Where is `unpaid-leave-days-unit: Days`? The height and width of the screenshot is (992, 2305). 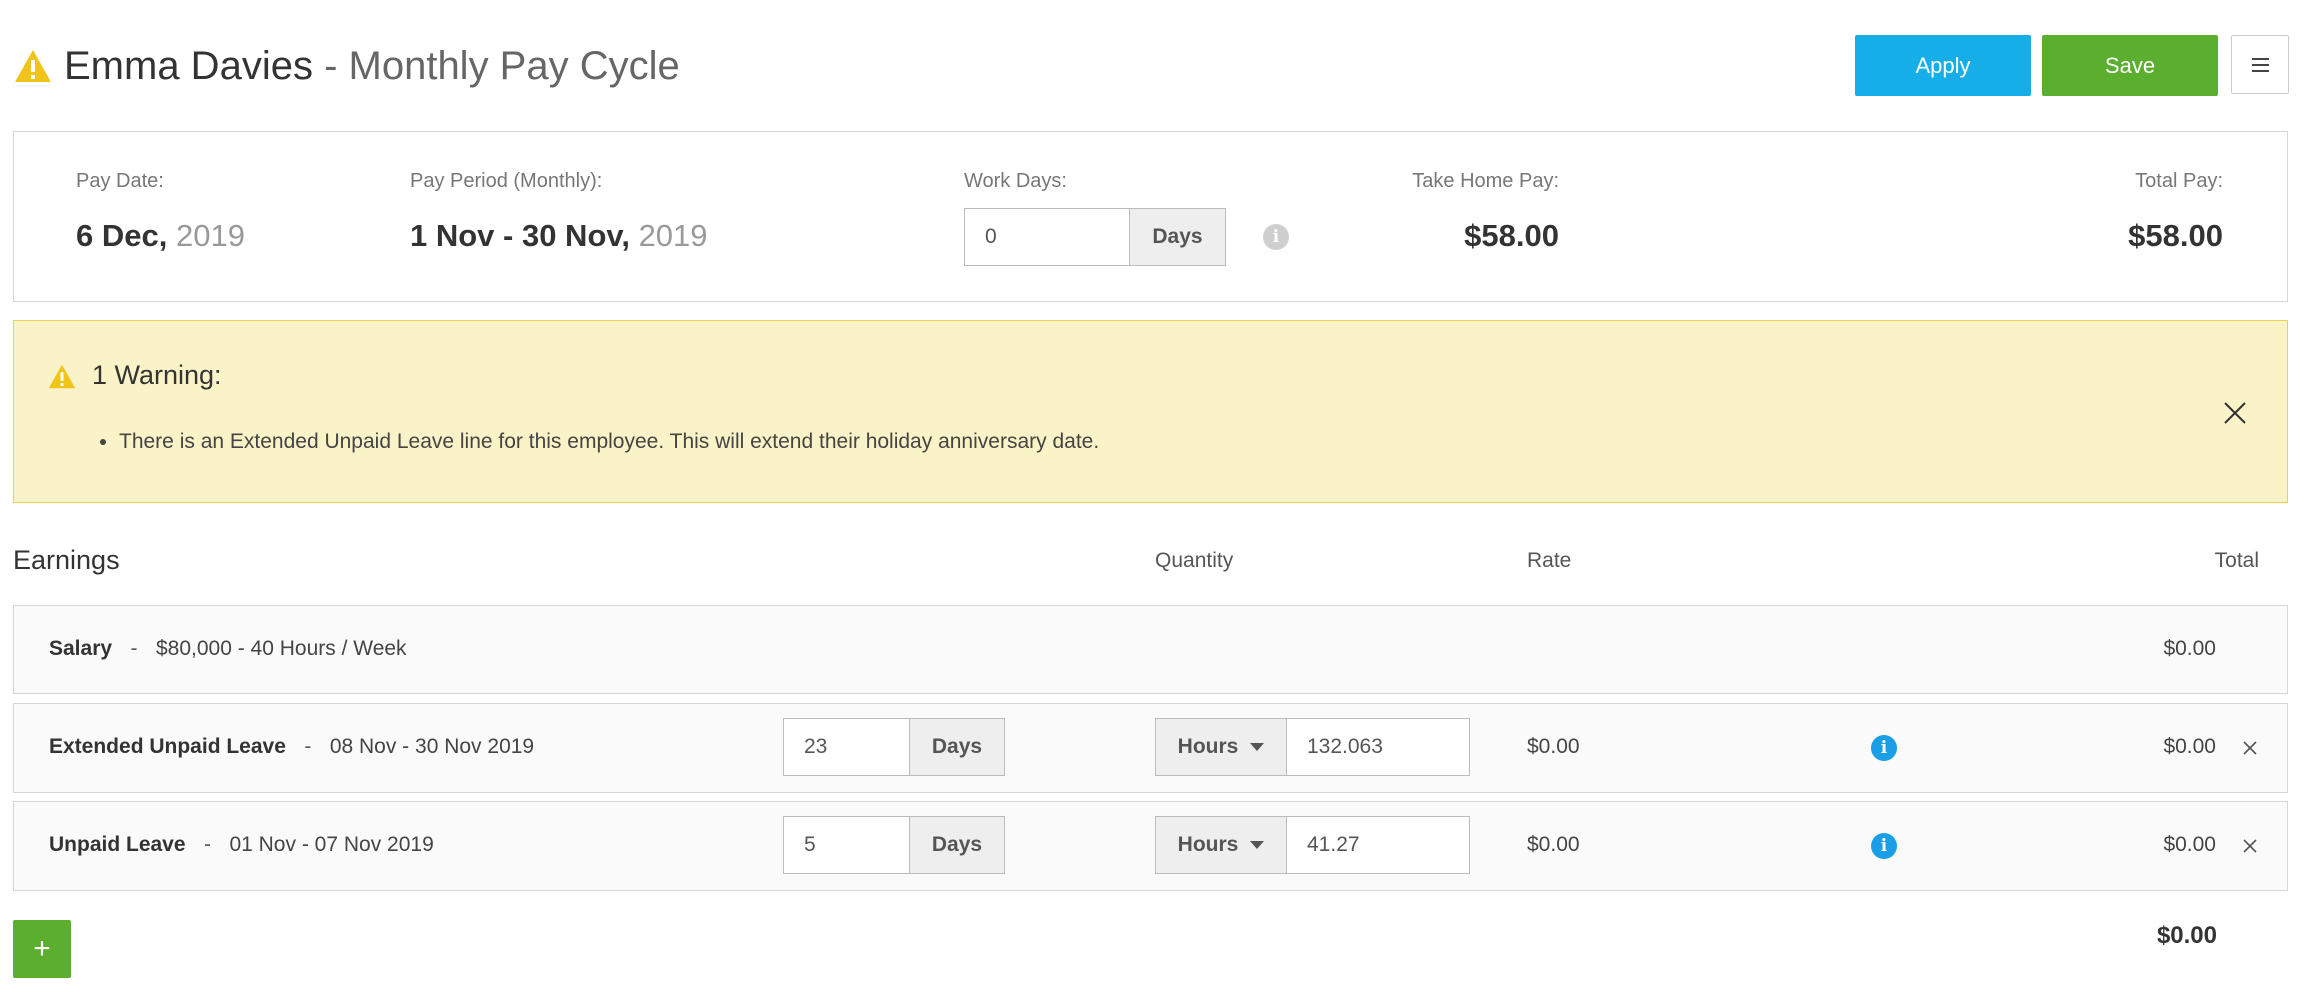 unpaid-leave-days-unit: Days is located at coordinates (957, 845).